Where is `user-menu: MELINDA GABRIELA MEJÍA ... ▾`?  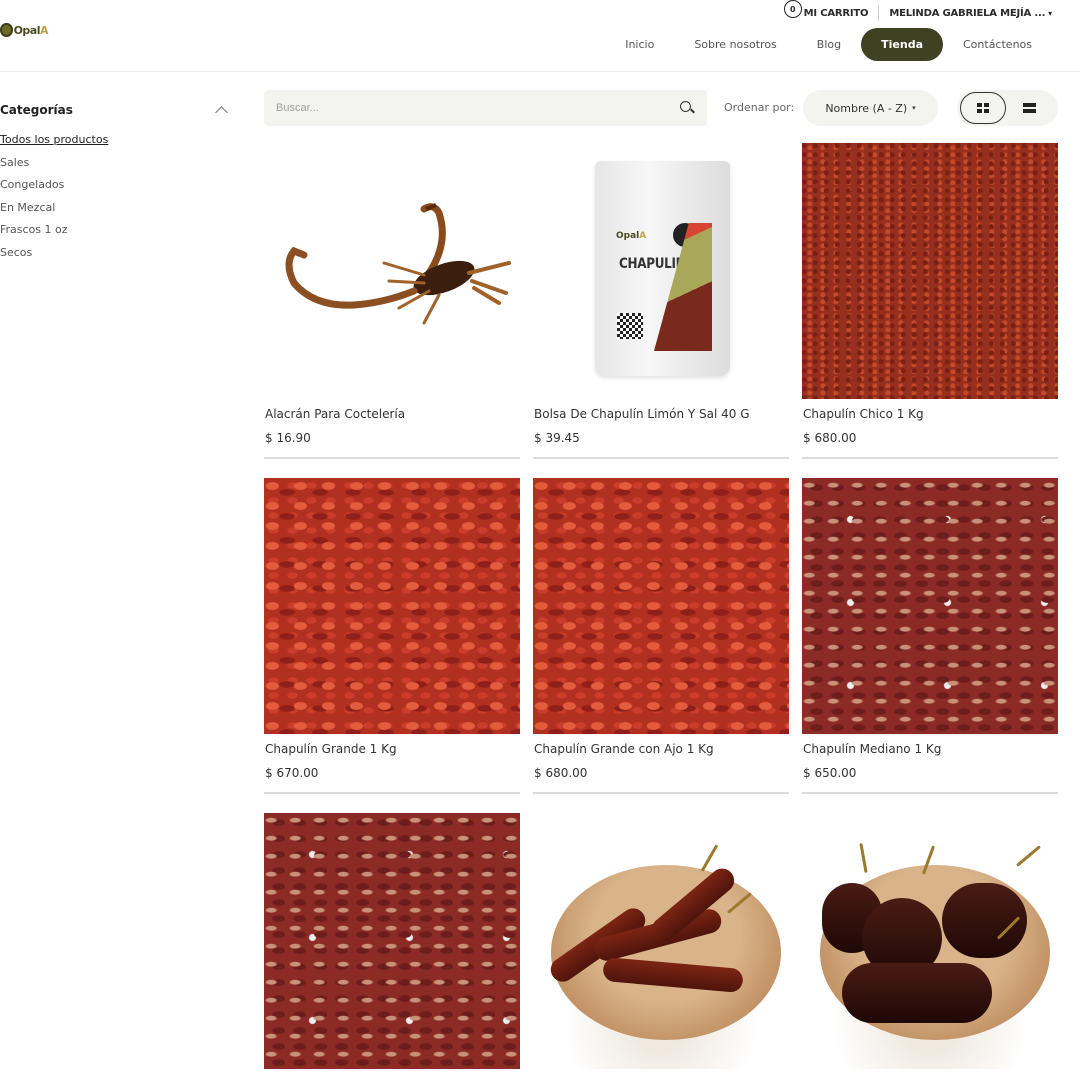 user-menu: MELINDA GABRIELA MEJÍA ... ▾ is located at coordinates (970, 13).